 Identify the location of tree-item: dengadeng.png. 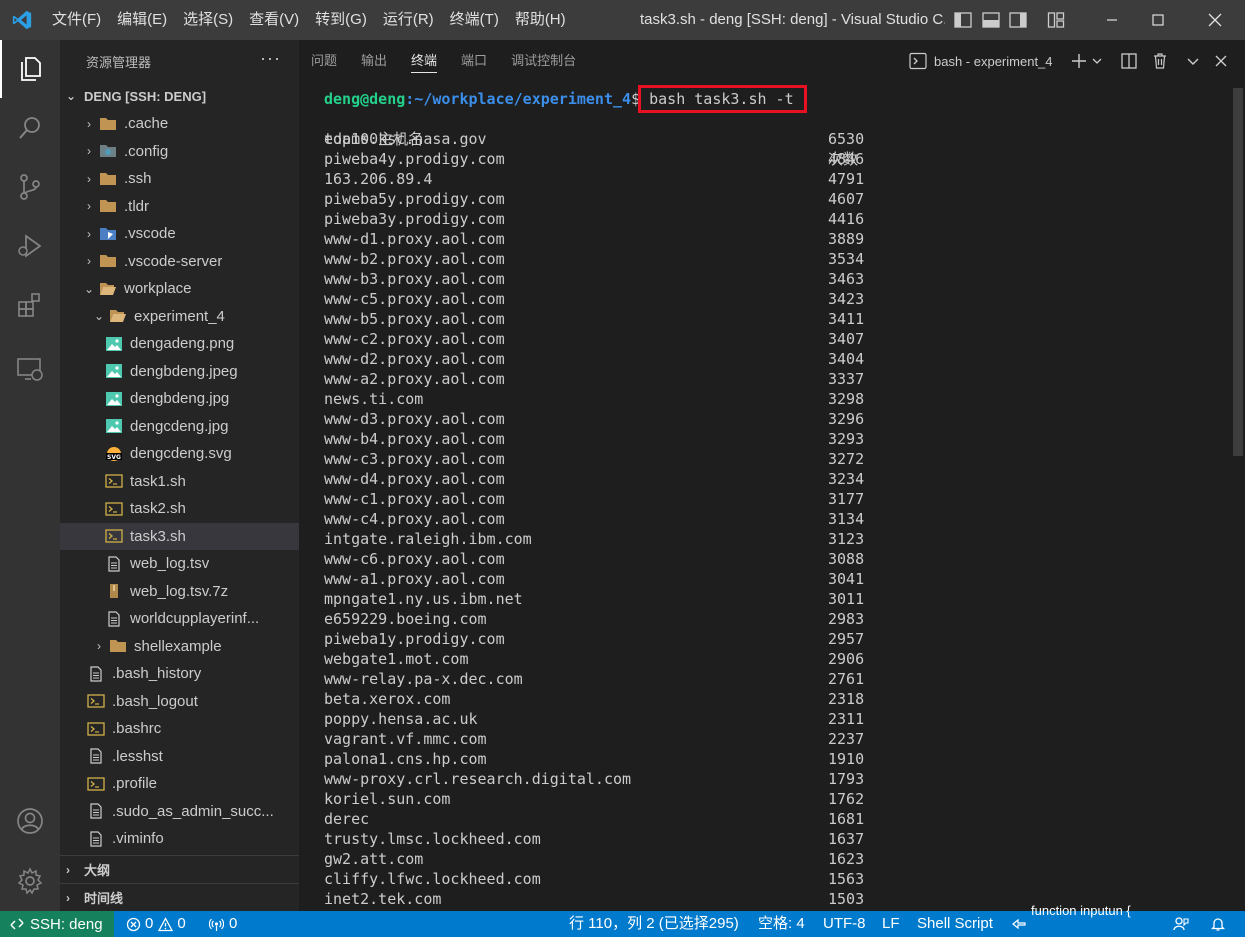
(179, 344).